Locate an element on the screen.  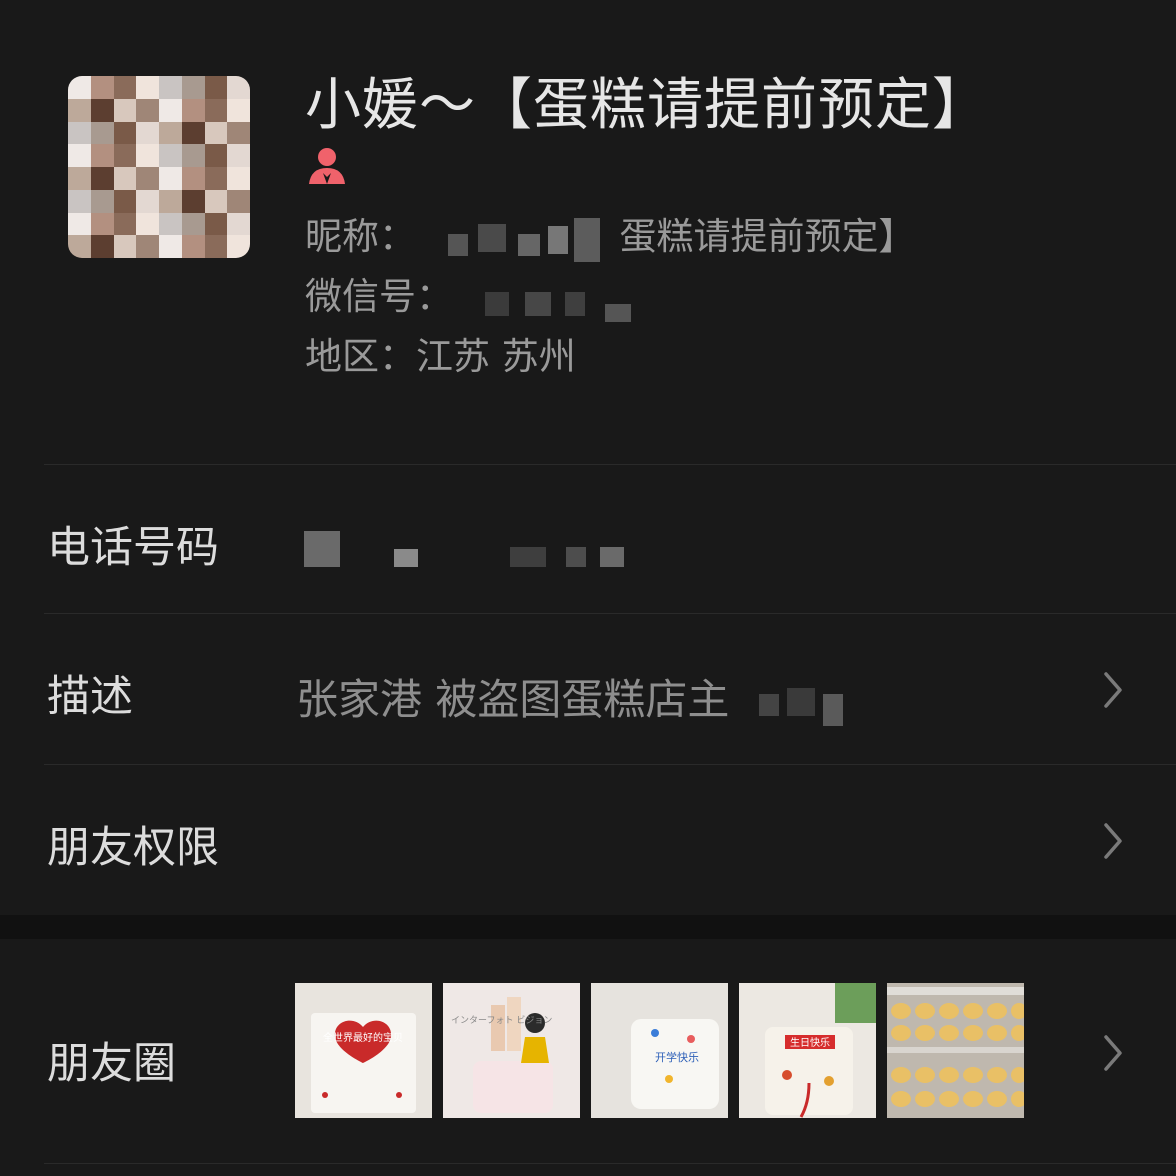
description-value: 张家港 被盗图蛋糕店主 is located at coordinates (574, 697).